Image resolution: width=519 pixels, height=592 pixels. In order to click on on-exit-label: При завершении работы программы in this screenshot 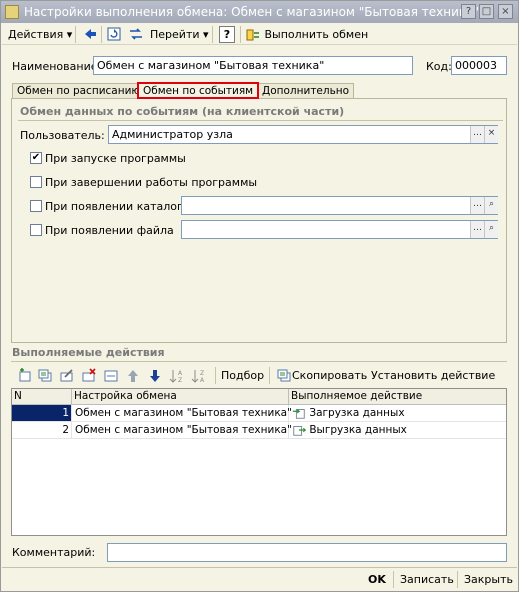, I will do `click(151, 182)`.